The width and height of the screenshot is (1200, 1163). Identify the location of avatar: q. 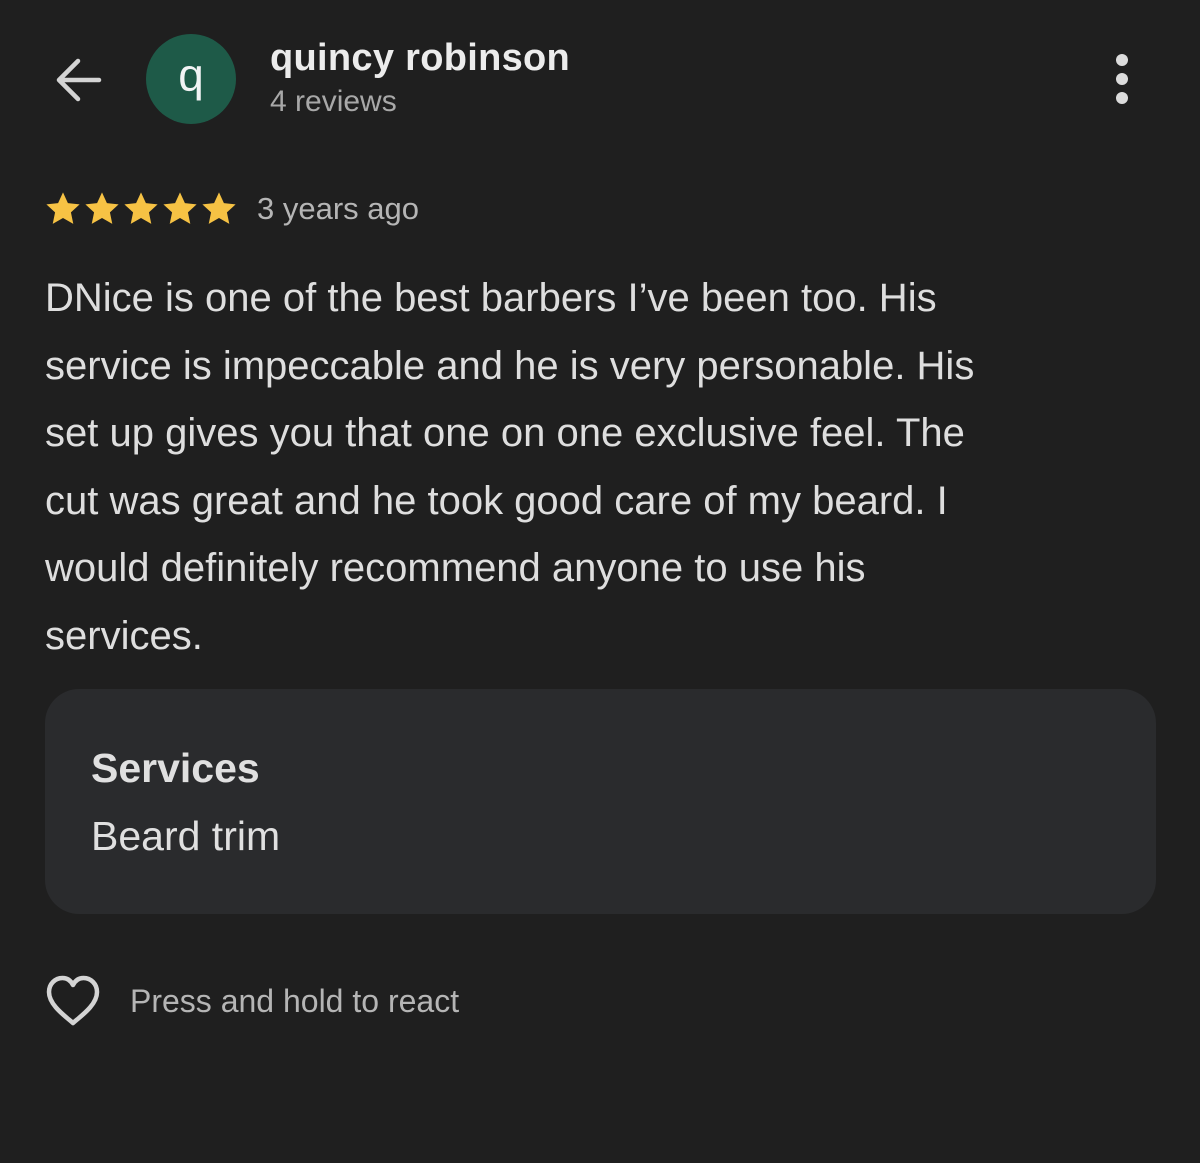
(191, 79).